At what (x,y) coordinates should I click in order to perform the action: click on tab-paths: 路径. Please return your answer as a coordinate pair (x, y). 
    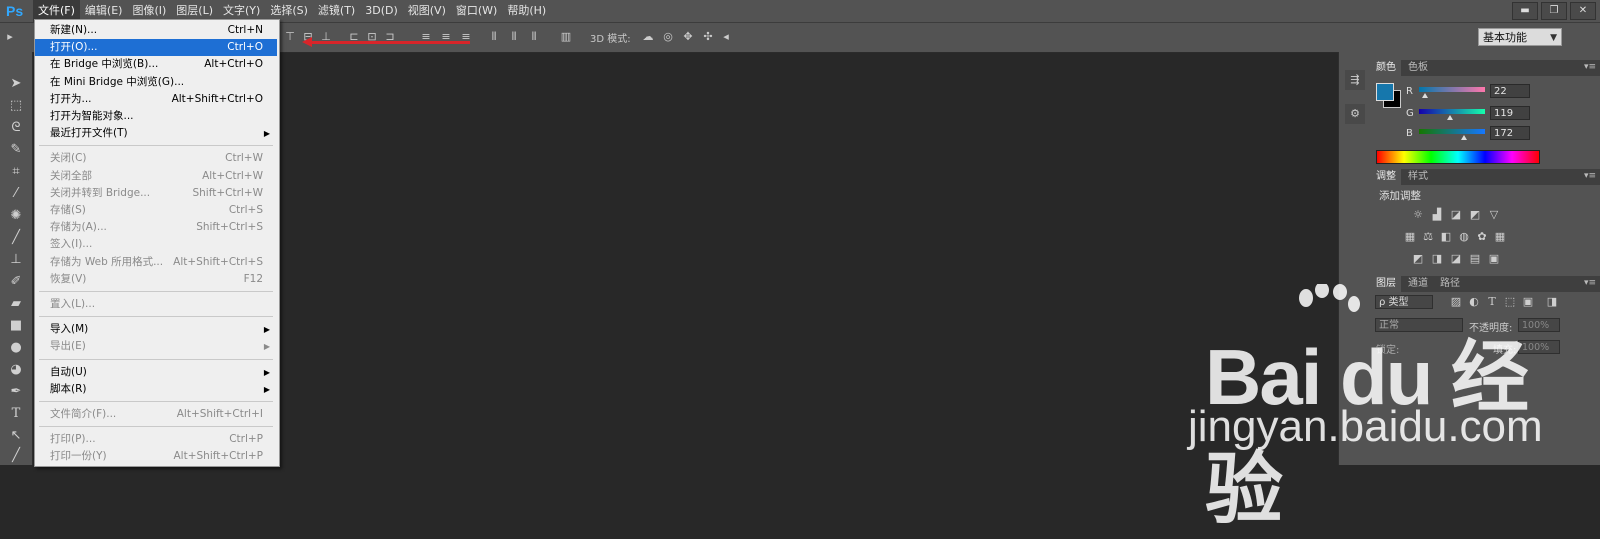
    Looking at the image, I should click on (1450, 284).